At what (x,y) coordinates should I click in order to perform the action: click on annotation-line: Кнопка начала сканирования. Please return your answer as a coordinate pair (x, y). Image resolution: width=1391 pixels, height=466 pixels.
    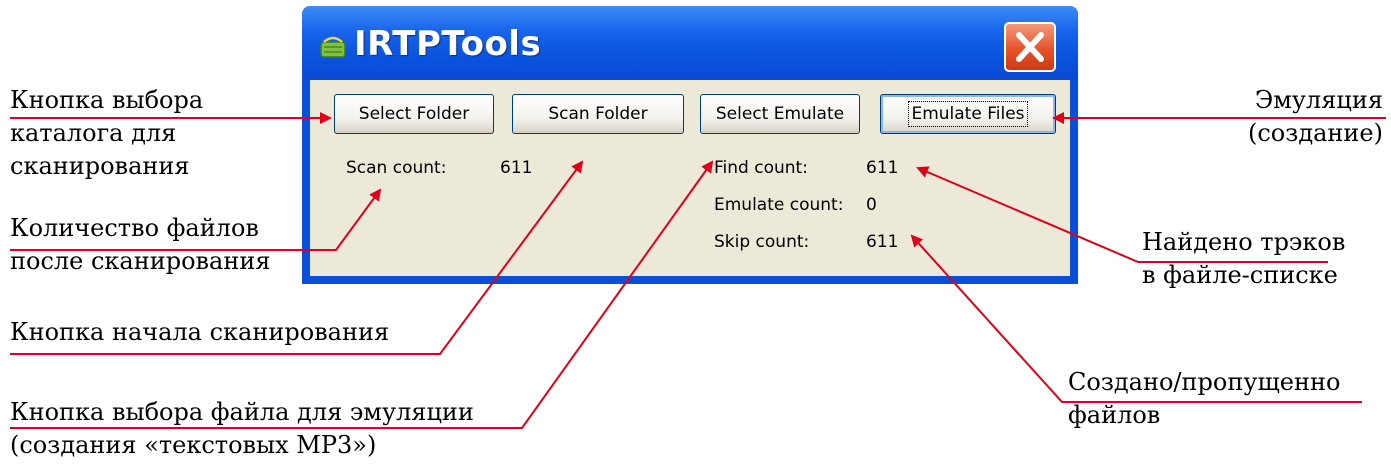
    Looking at the image, I should click on (200, 332).